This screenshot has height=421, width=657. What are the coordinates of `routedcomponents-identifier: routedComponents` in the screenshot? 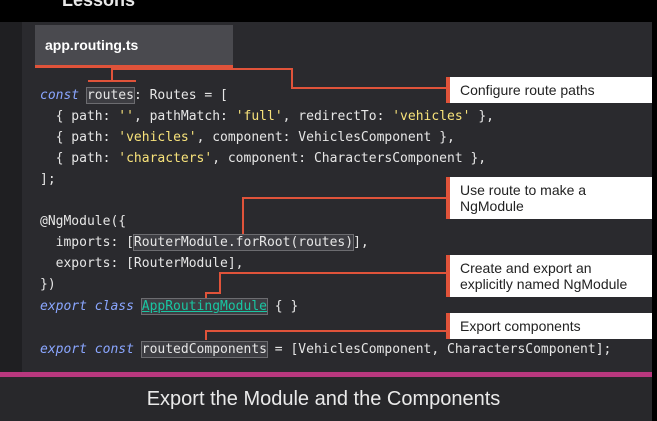 It's located at (204, 349).